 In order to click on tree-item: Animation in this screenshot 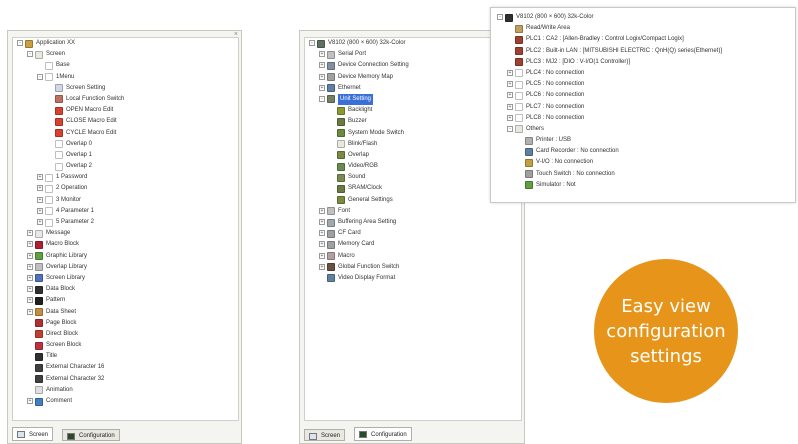, I will do `click(125, 390)`.